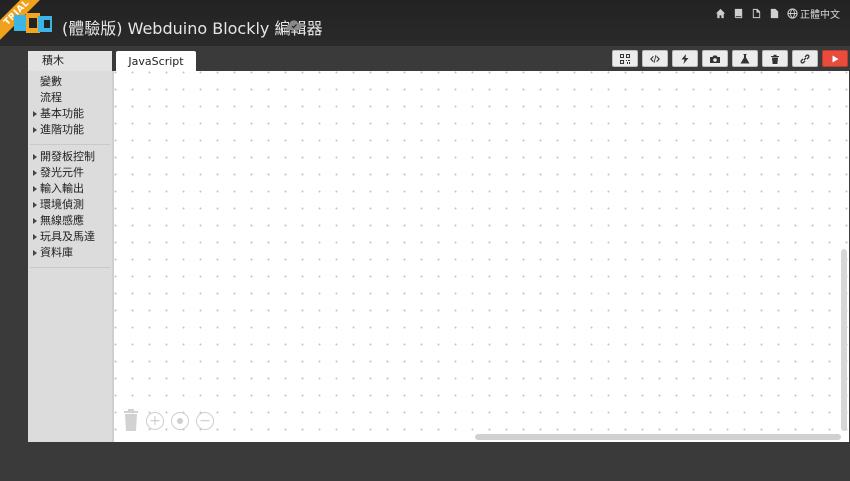 This screenshot has height=481, width=850. I want to click on run-button, so click(835, 58).